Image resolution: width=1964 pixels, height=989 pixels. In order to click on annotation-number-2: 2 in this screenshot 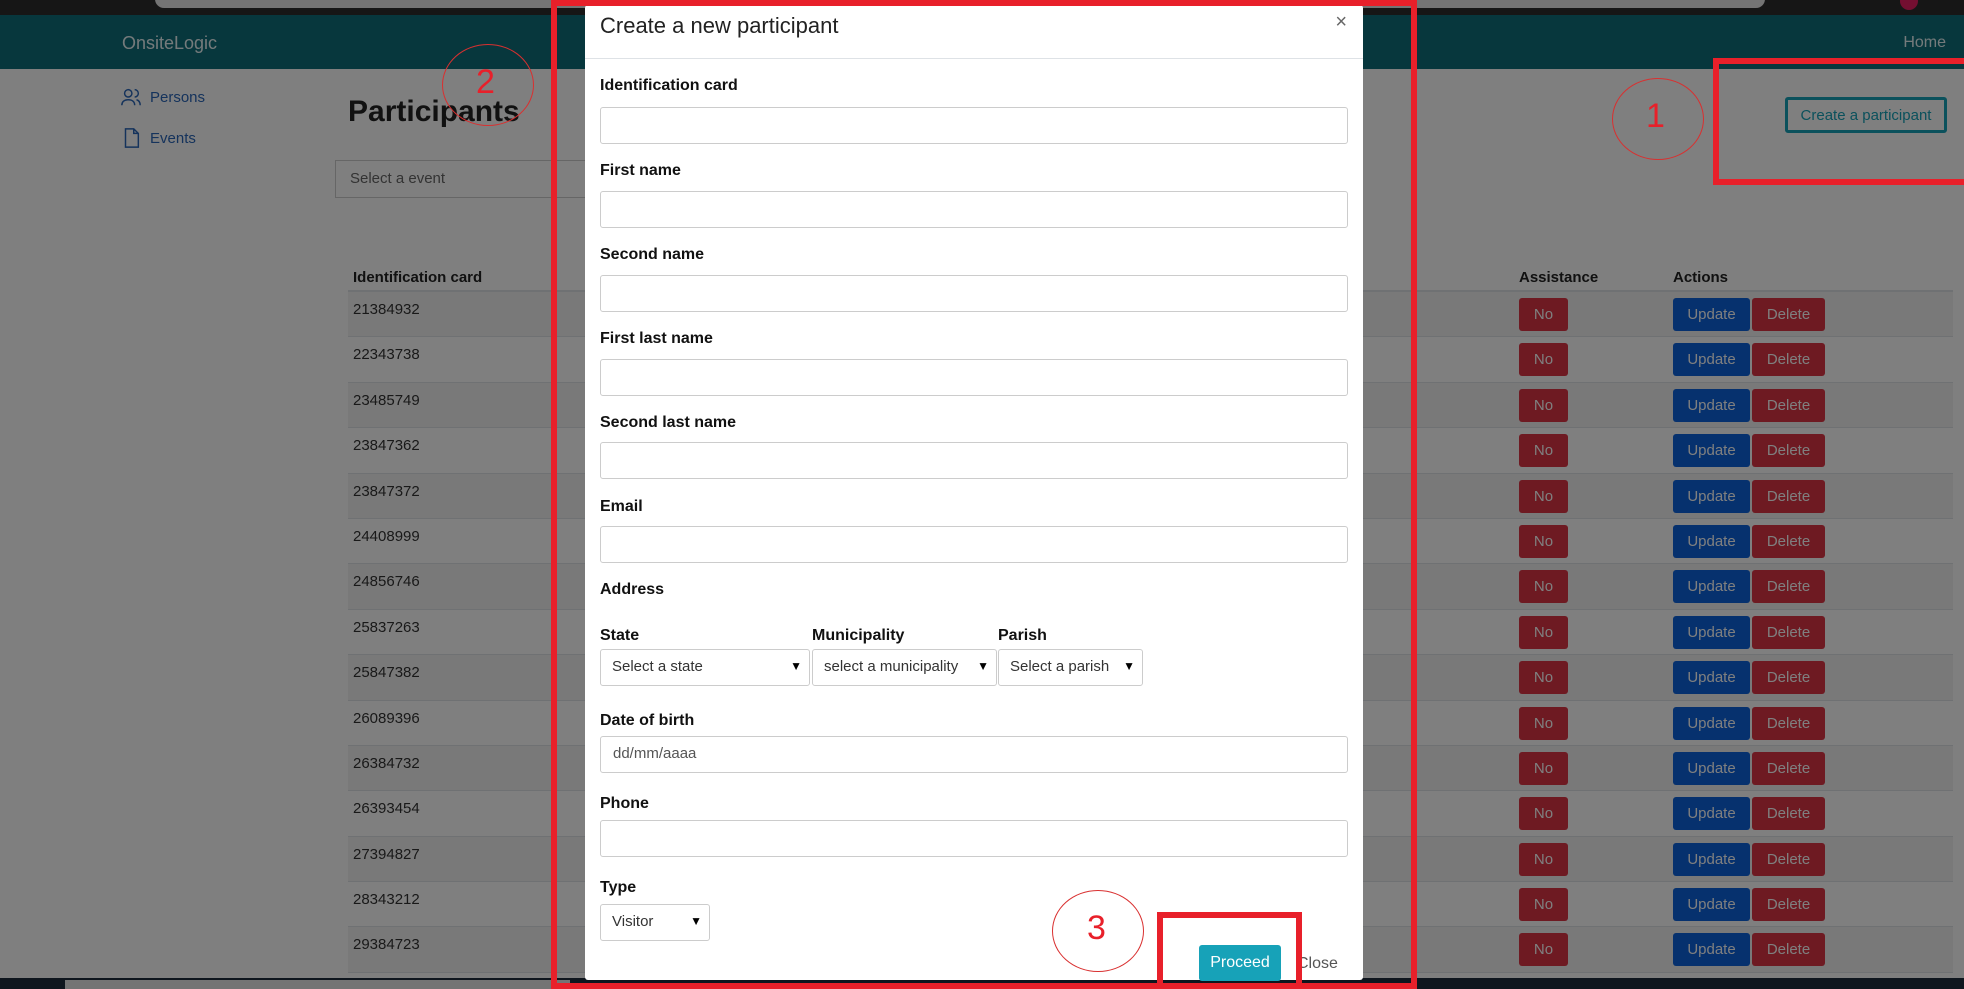, I will do `click(485, 82)`.